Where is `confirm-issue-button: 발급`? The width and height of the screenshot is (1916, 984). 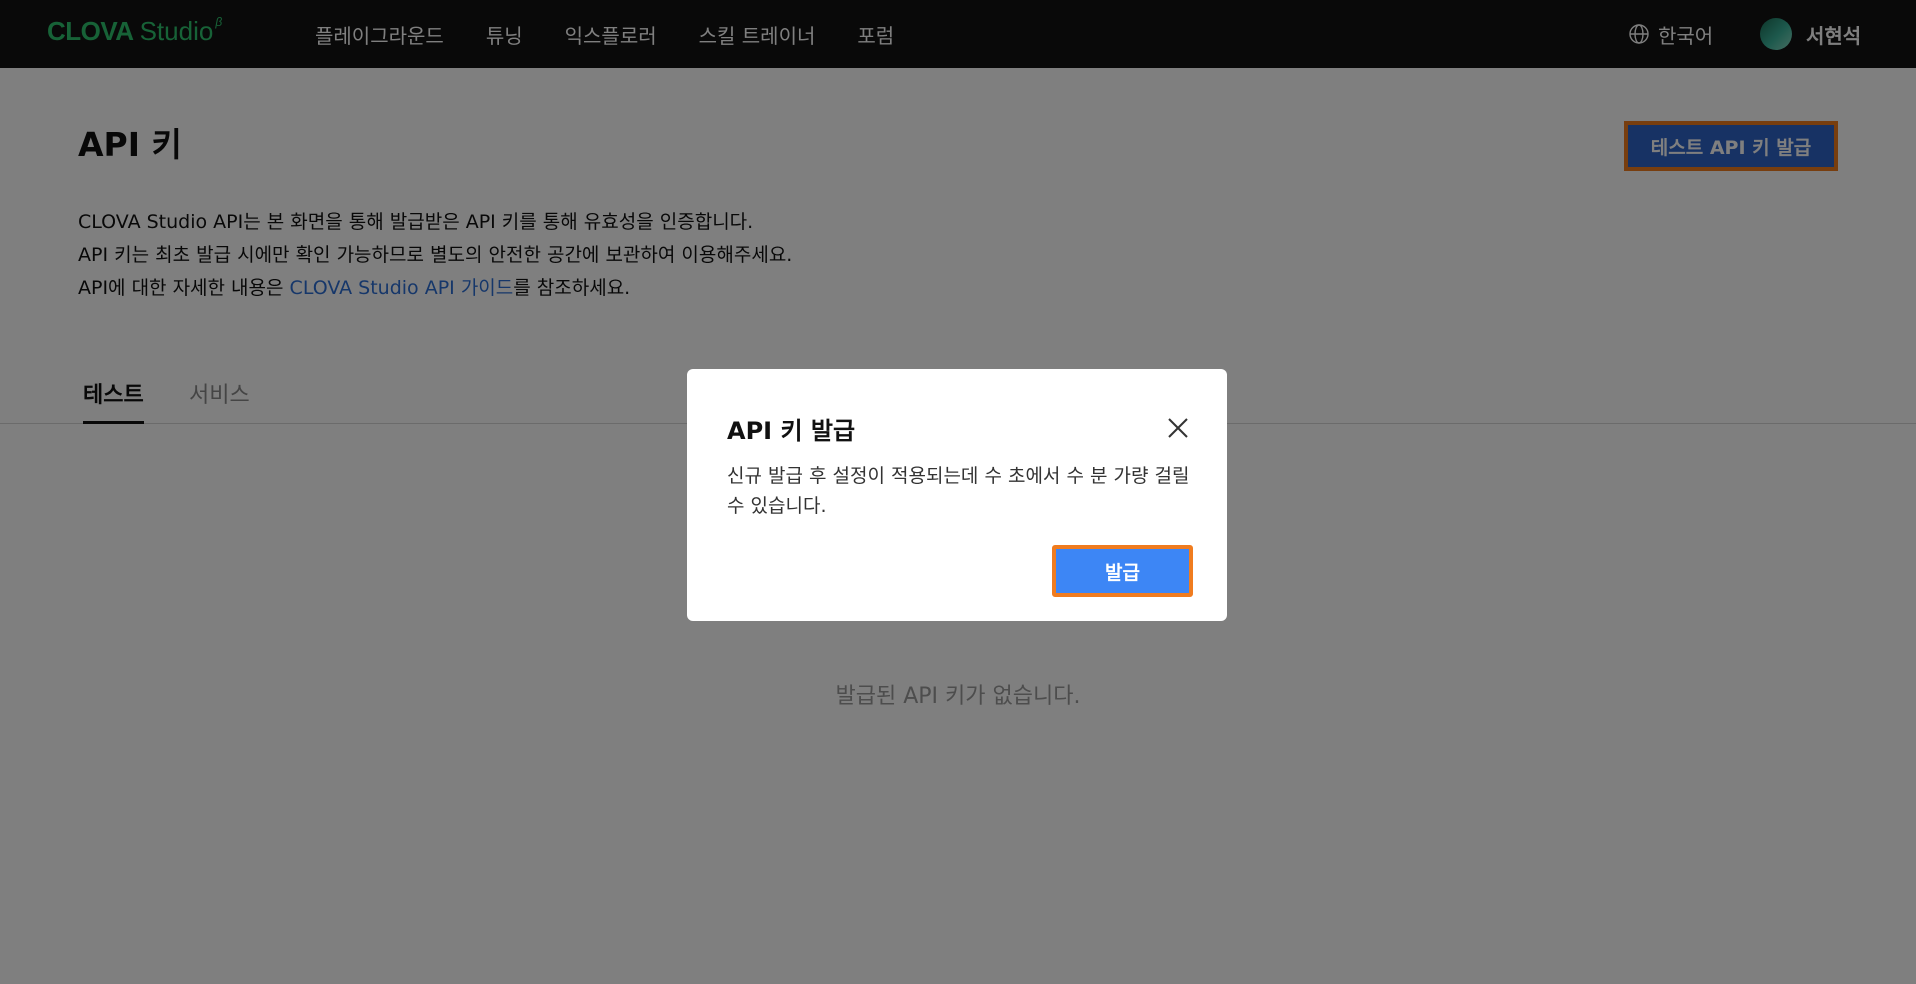
confirm-issue-button: 발급 is located at coordinates (1122, 571).